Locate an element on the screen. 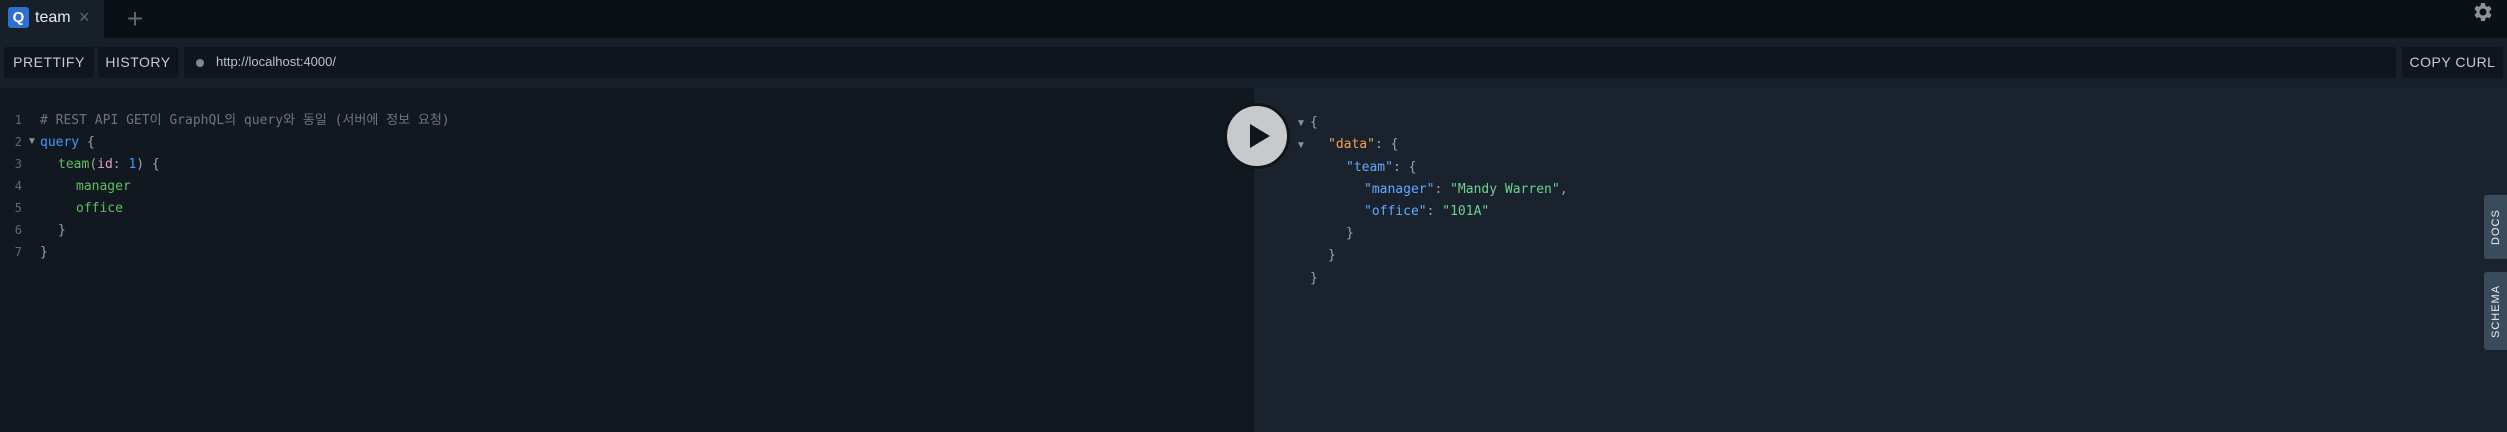 This screenshot has width=2507, height=432. endpoint-url-text: http://localhost:4000/ is located at coordinates (276, 61).